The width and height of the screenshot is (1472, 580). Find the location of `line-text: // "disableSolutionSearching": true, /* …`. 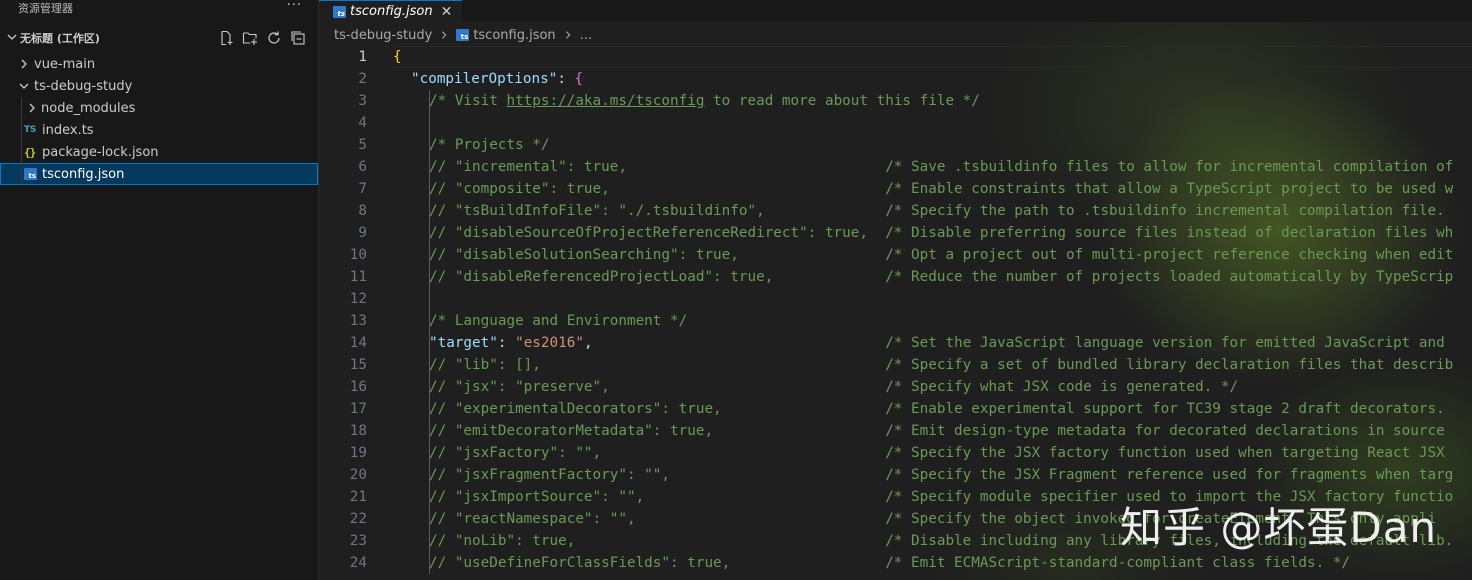

line-text: // "disableSolutionSearching": true, /* … is located at coordinates (941, 255).